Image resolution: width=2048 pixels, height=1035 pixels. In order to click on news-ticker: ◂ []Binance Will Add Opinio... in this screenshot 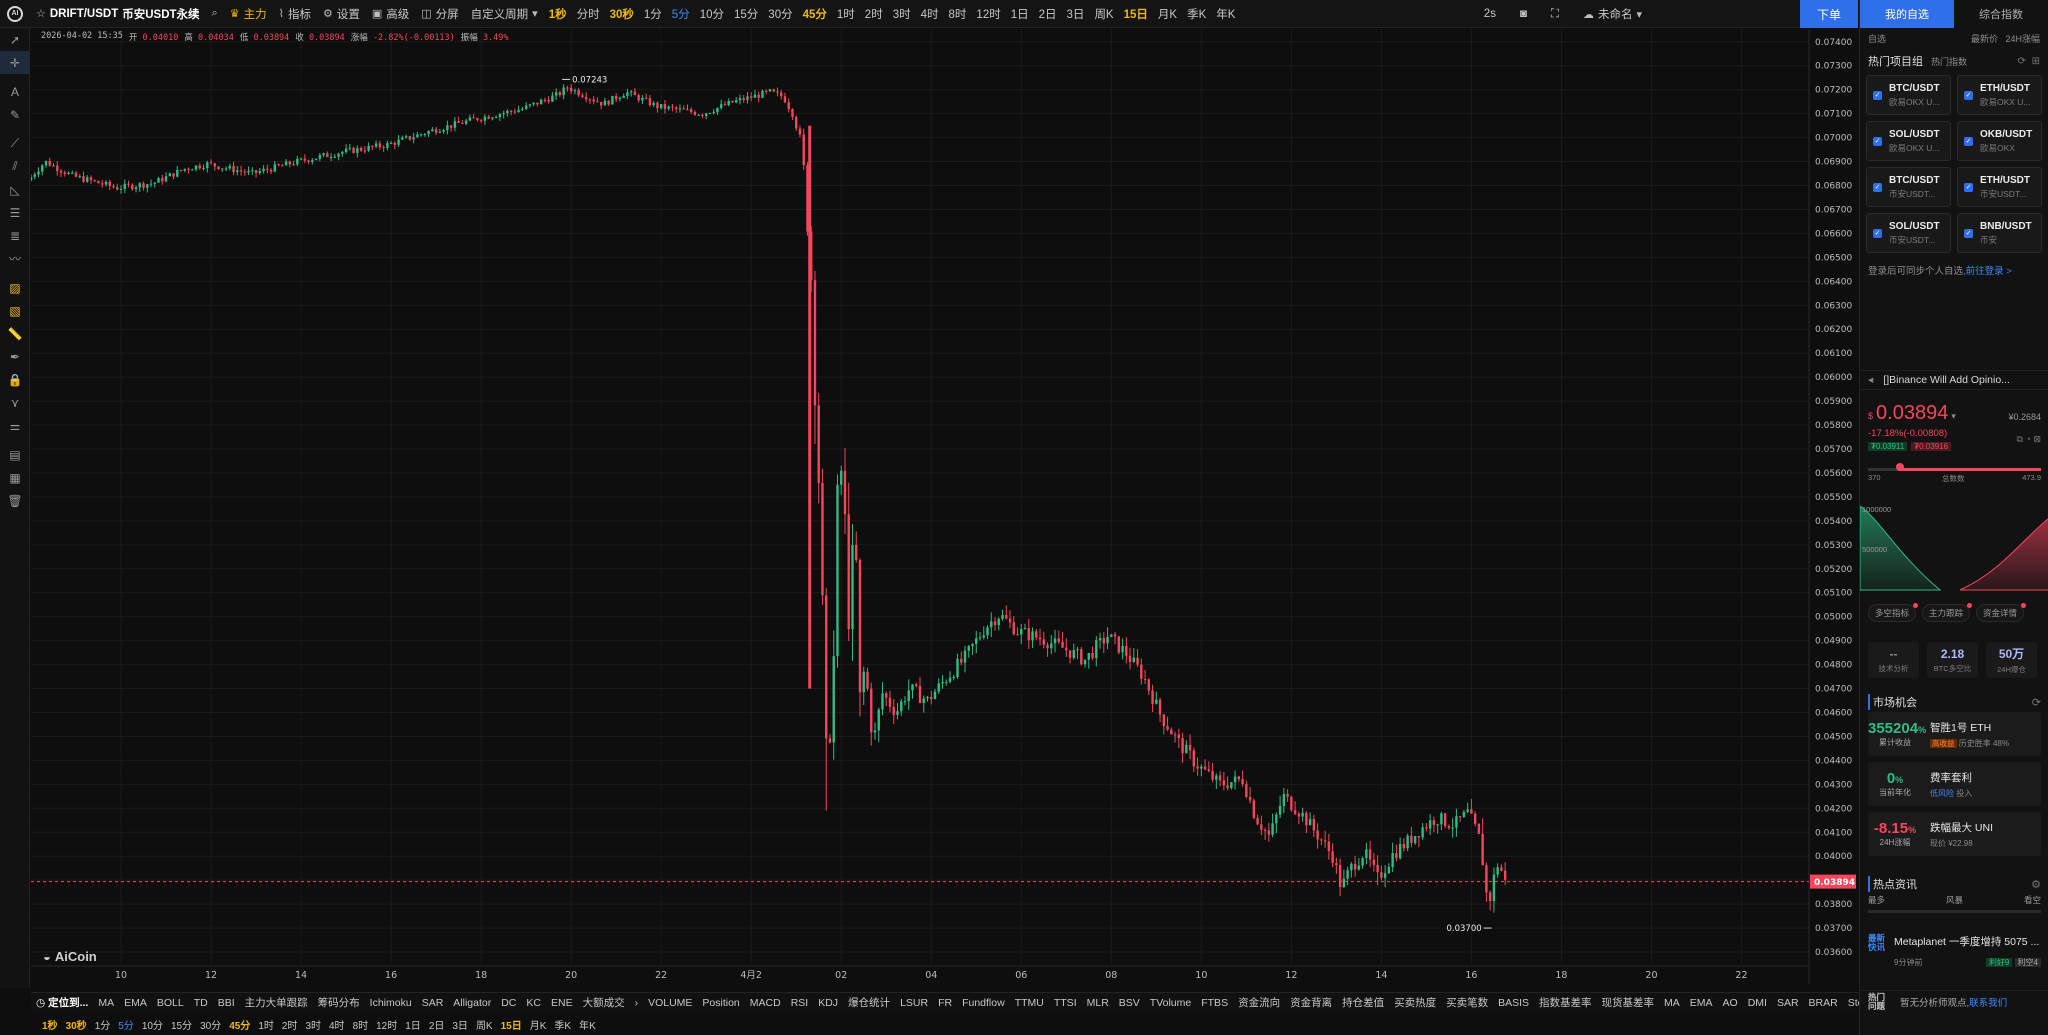, I will do `click(1954, 380)`.